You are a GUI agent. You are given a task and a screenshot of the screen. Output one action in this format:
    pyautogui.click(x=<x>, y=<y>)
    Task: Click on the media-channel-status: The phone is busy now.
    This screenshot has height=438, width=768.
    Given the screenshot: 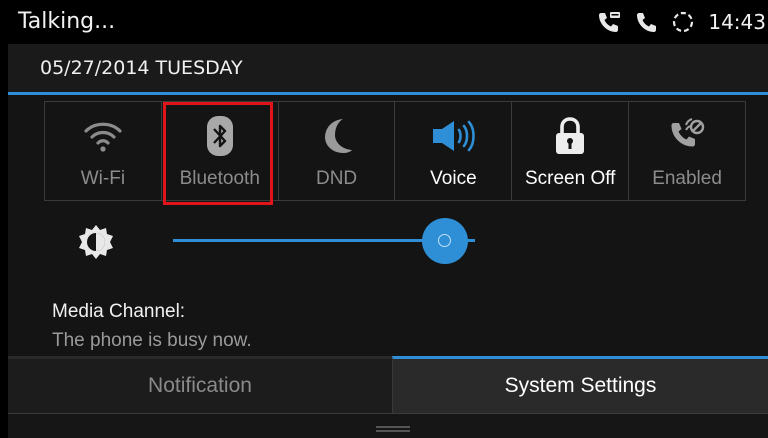 What is the action you would take?
    pyautogui.click(x=152, y=340)
    